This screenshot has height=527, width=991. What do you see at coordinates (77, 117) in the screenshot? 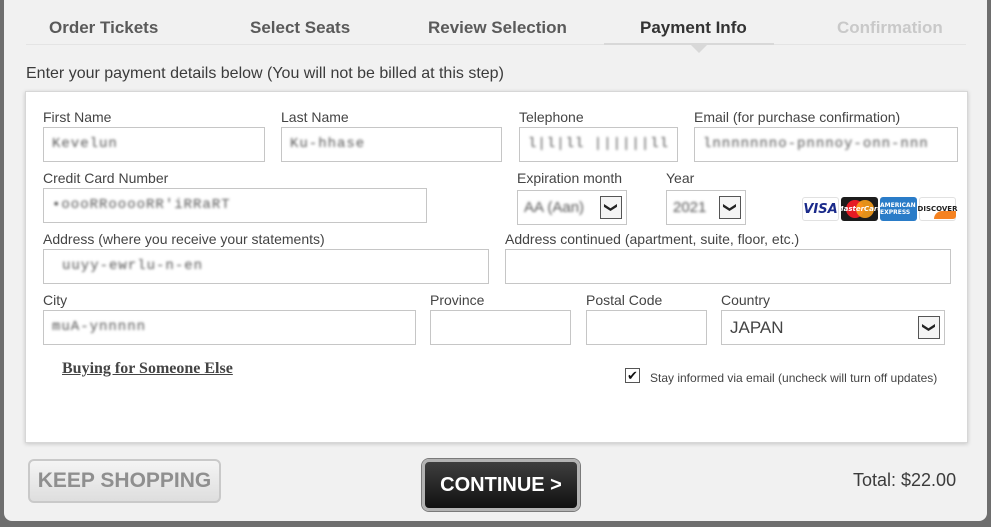
I see `first-name-label: First Name` at bounding box center [77, 117].